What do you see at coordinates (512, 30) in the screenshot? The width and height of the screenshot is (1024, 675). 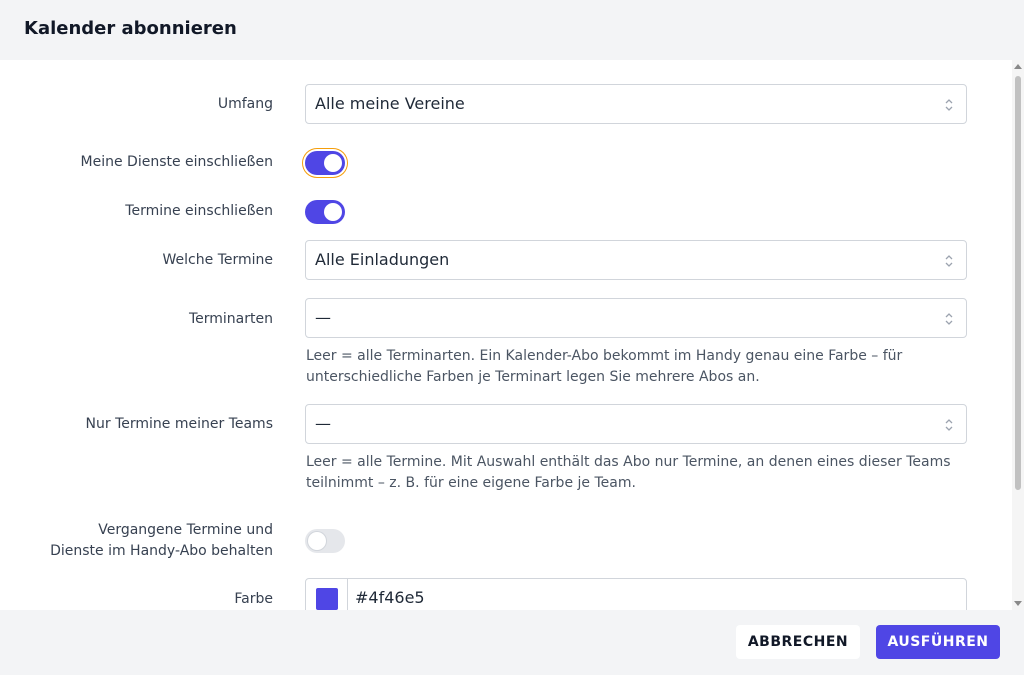 I see `dialog-header: Kalender abonnieren` at bounding box center [512, 30].